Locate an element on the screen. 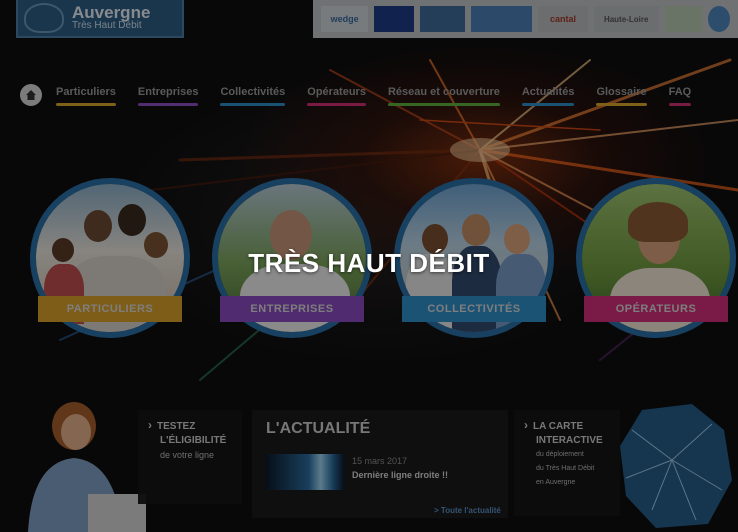 The width and height of the screenshot is (738, 532). test-panel-line3: de votre ligne is located at coordinates (187, 455).